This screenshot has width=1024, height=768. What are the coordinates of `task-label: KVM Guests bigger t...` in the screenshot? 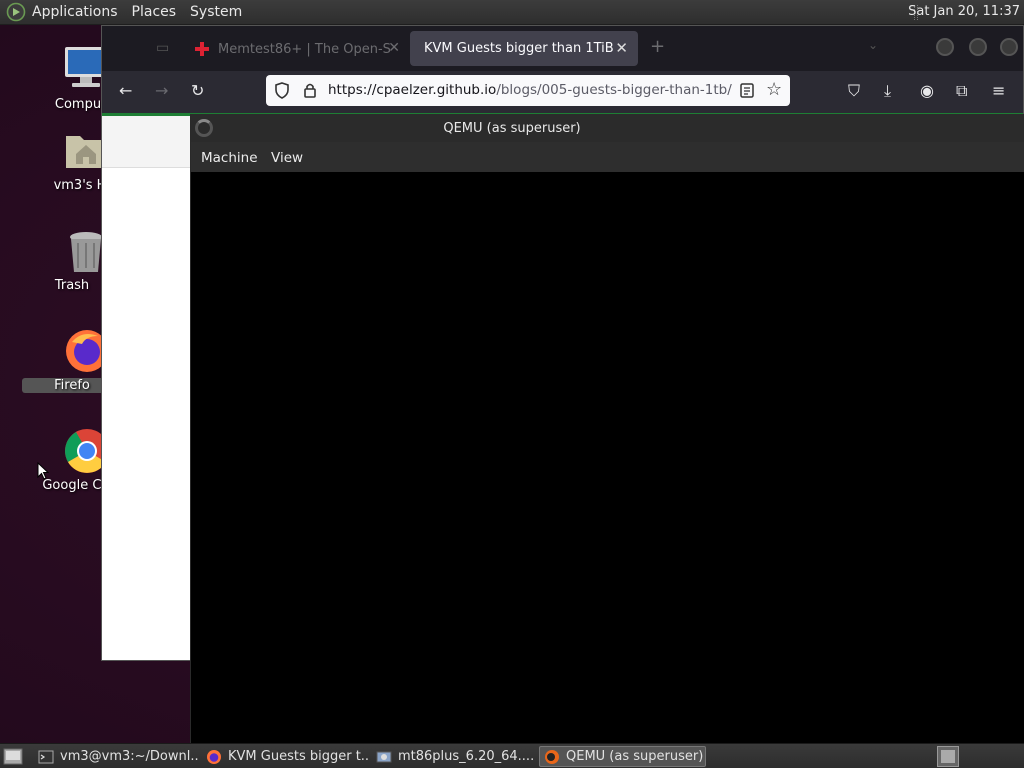 It's located at (299, 756).